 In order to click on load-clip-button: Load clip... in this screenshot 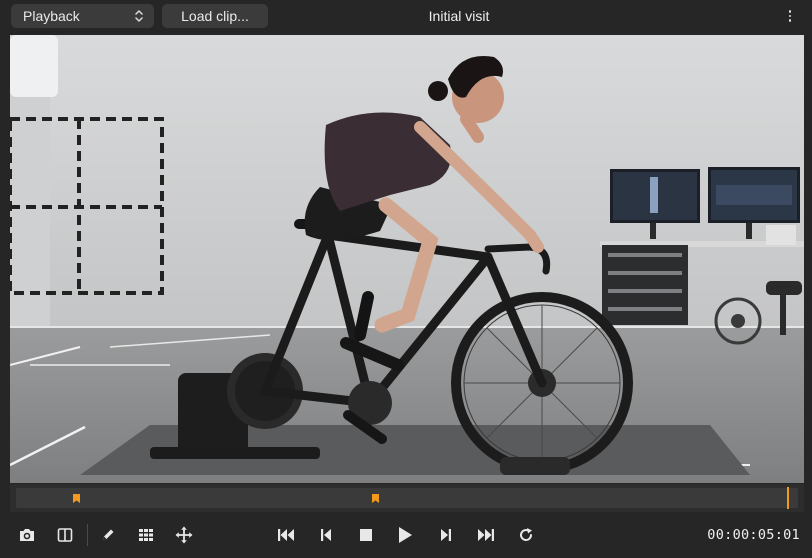, I will do `click(215, 16)`.